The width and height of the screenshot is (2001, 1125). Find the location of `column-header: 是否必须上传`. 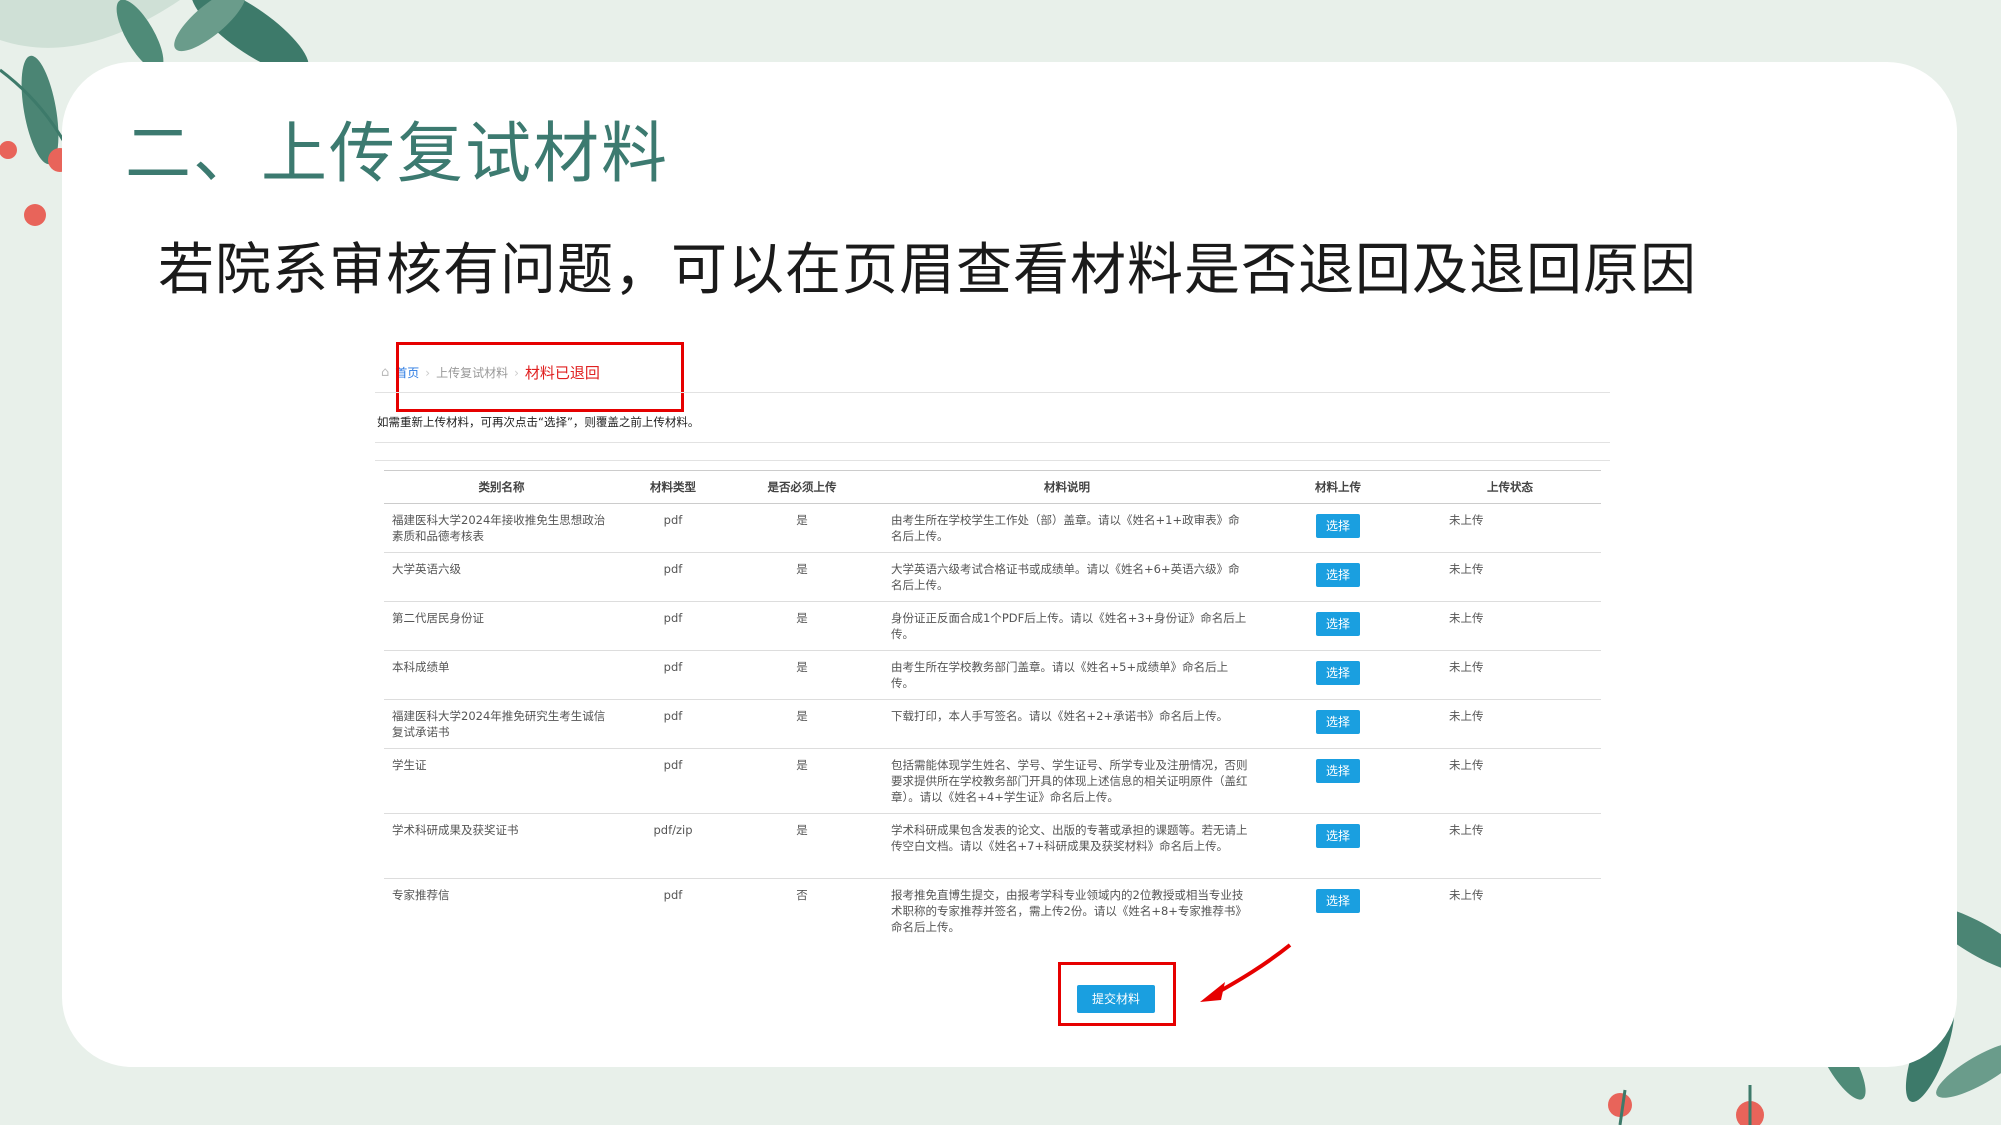

column-header: 是否必须上传 is located at coordinates (802, 487).